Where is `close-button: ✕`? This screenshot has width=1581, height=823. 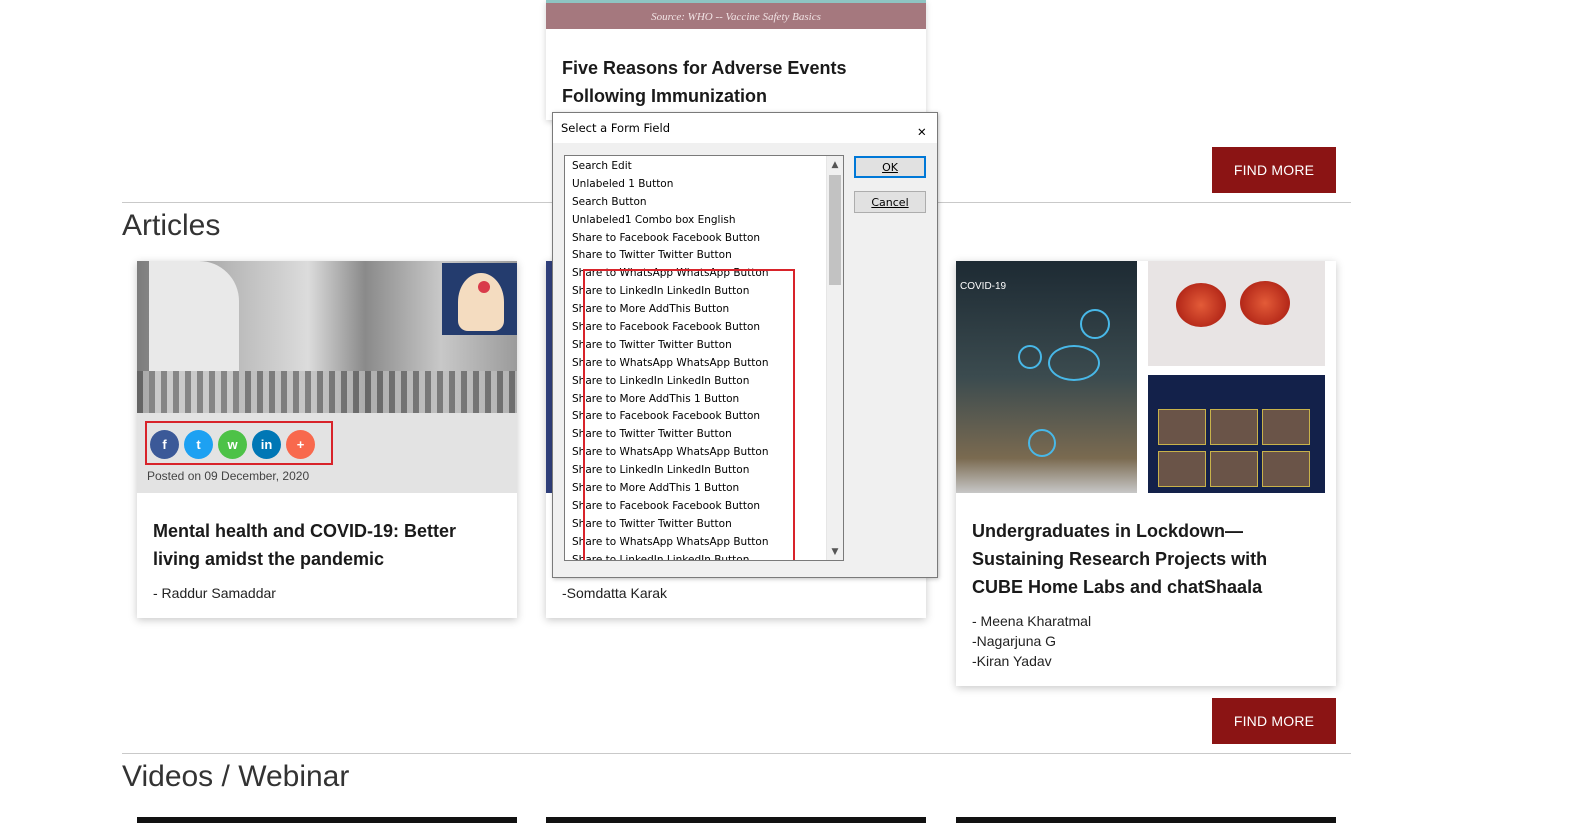
close-button: ✕ is located at coordinates (920, 128).